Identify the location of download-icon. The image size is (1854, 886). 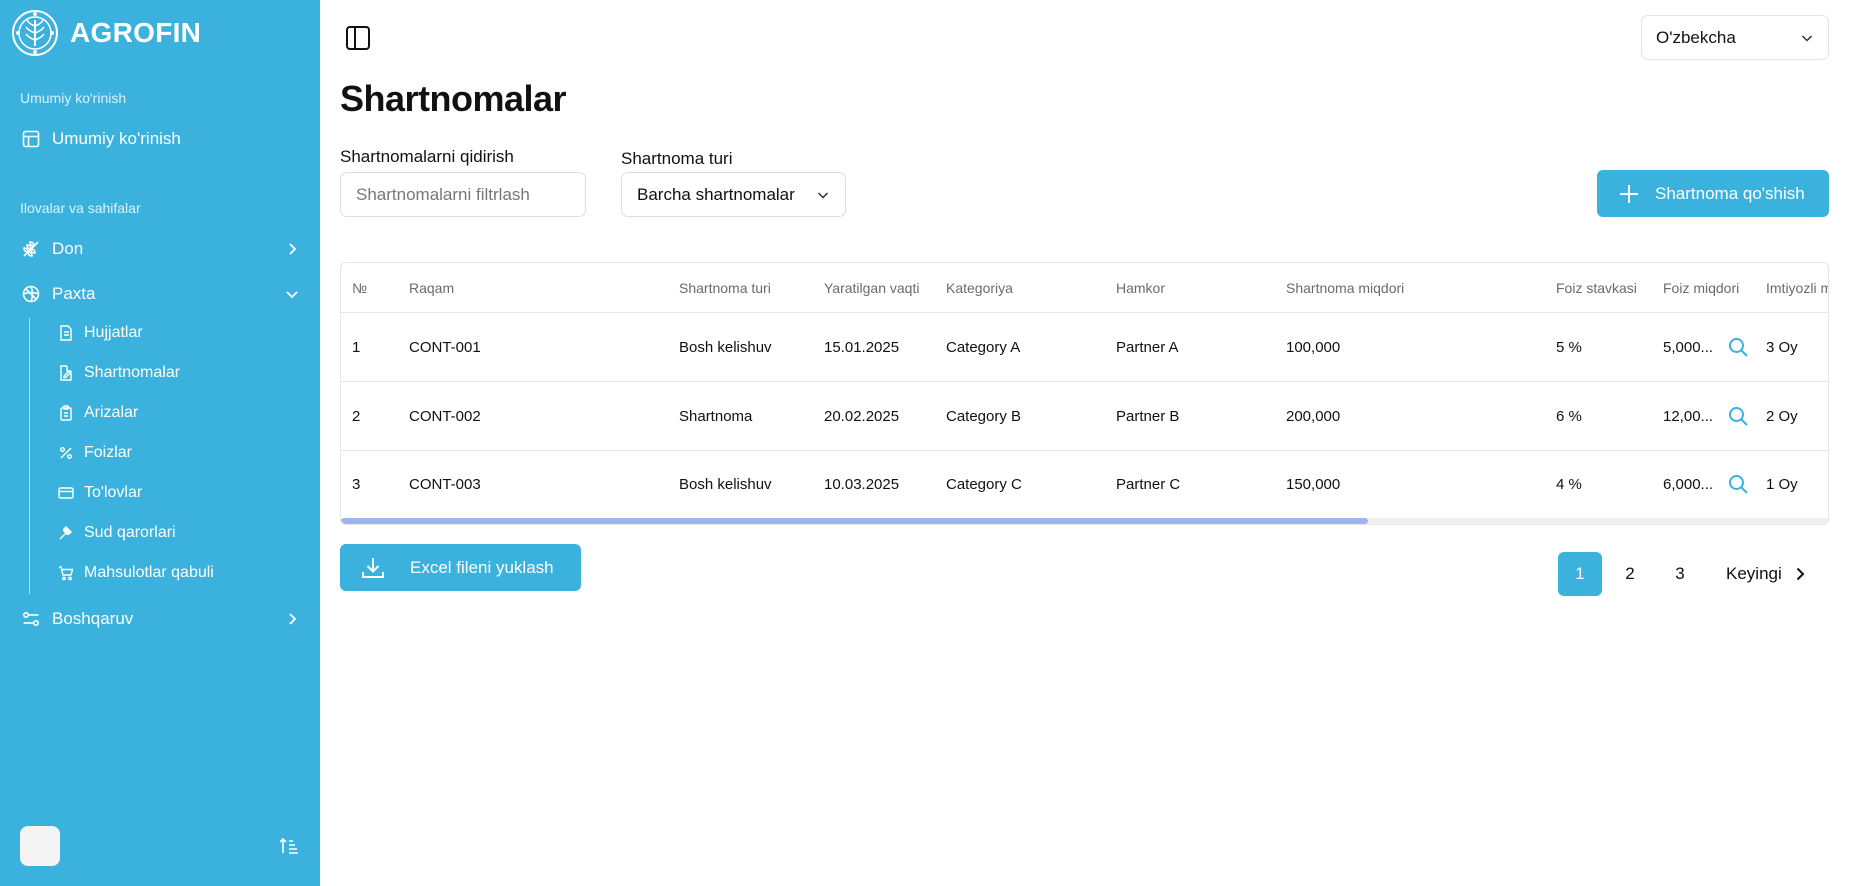
(373, 567).